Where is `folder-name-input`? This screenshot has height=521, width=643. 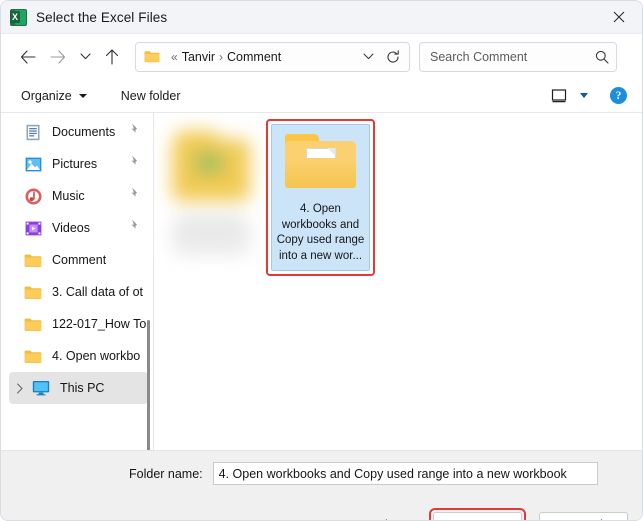 folder-name-input is located at coordinates (405, 473).